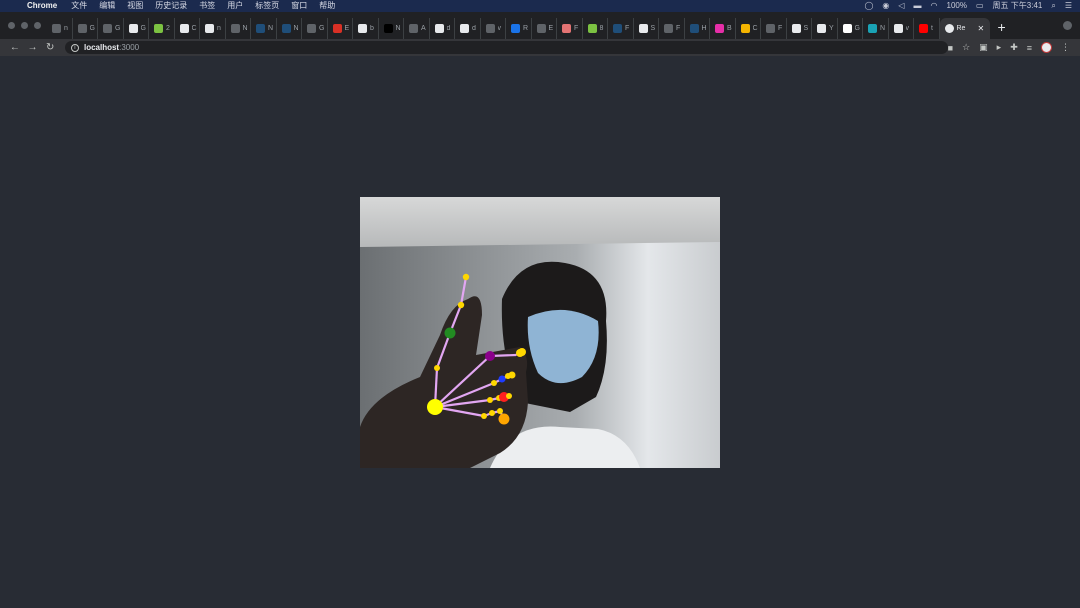  Describe the element at coordinates (15, 47) in the screenshot. I see `back-arrow-icon: ←` at that location.